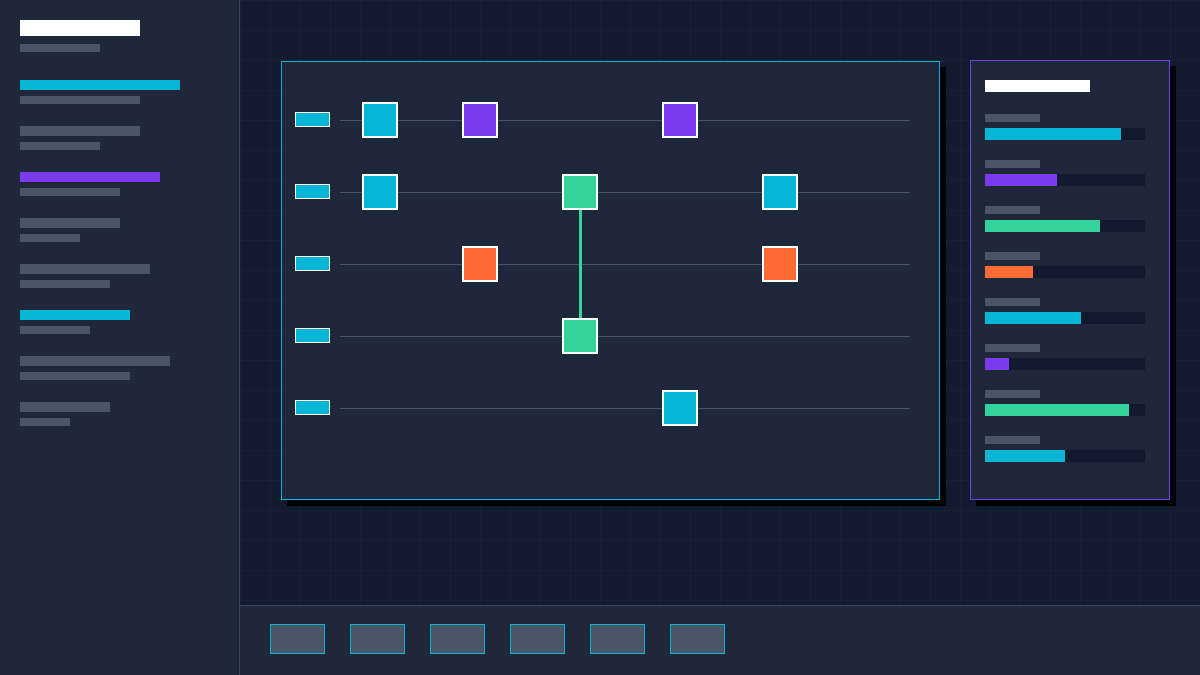  Describe the element at coordinates (1070, 280) in the screenshot. I see `properties-panel` at that location.